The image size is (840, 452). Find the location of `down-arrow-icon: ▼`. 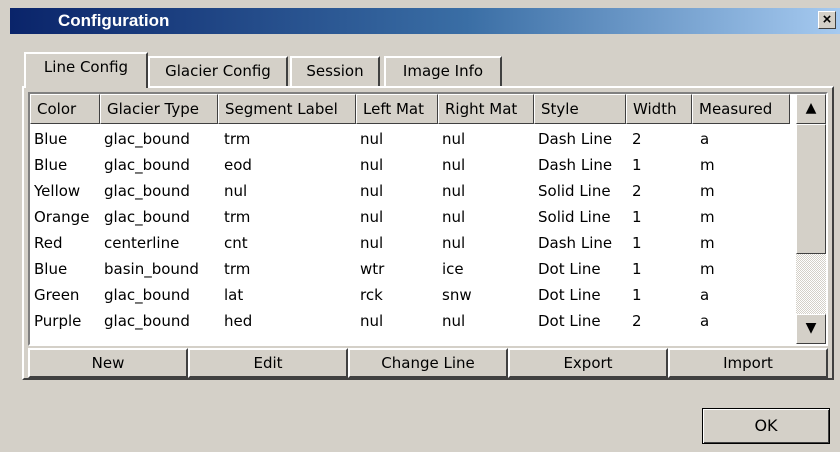

down-arrow-icon: ▼ is located at coordinates (811, 328).